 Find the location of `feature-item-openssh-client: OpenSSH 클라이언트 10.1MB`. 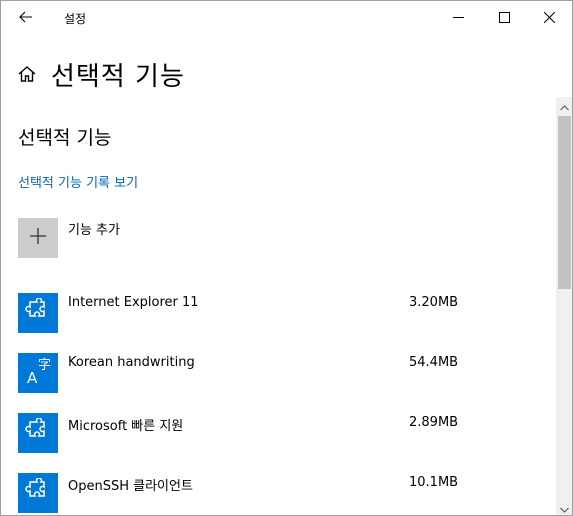

feature-item-openssh-client: OpenSSH 클라이언트 10.1MB is located at coordinates (278, 494).